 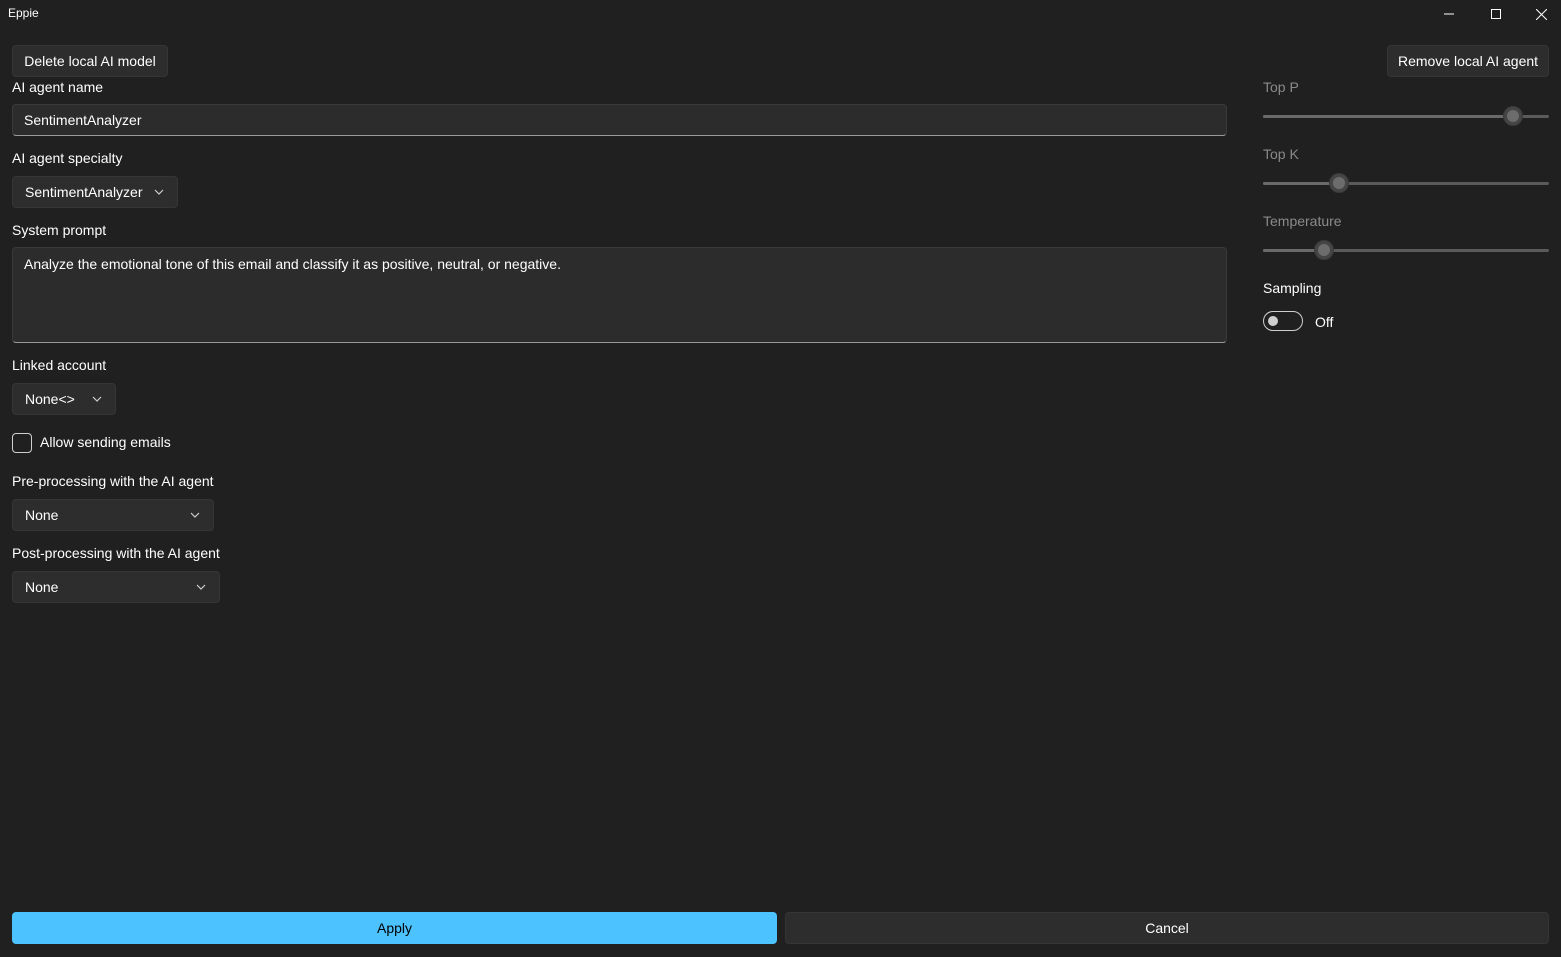 I want to click on postprocessing-dropdown: None, so click(x=116, y=587).